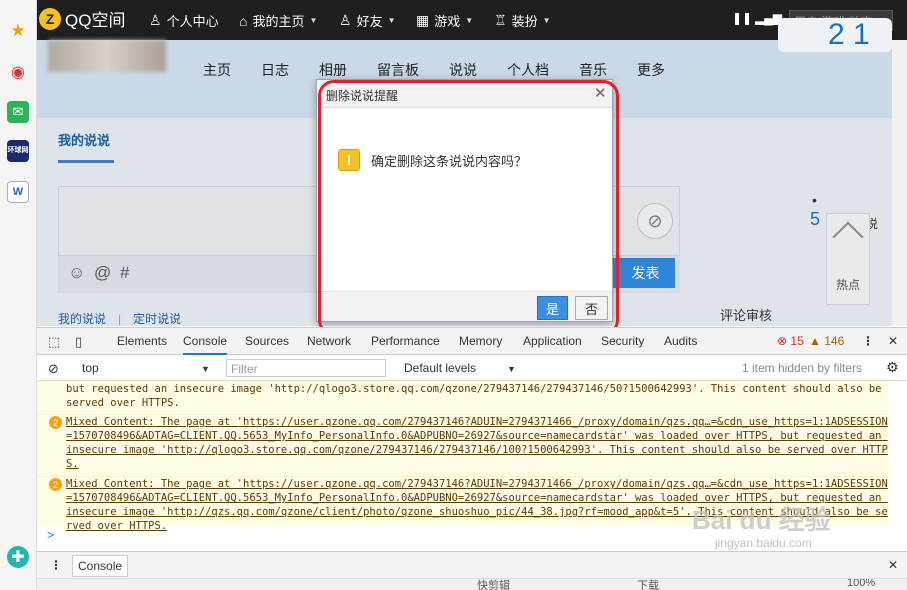 The width and height of the screenshot is (907, 590). Describe the element at coordinates (802, 368) in the screenshot. I see `hidden-items-text: 1 item hidden by filters` at that location.